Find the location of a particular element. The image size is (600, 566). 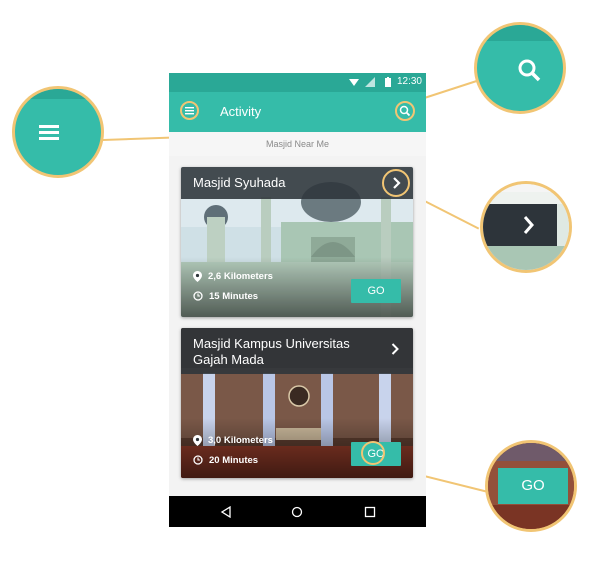

go-button-zoomed: GO is located at coordinates (533, 486).